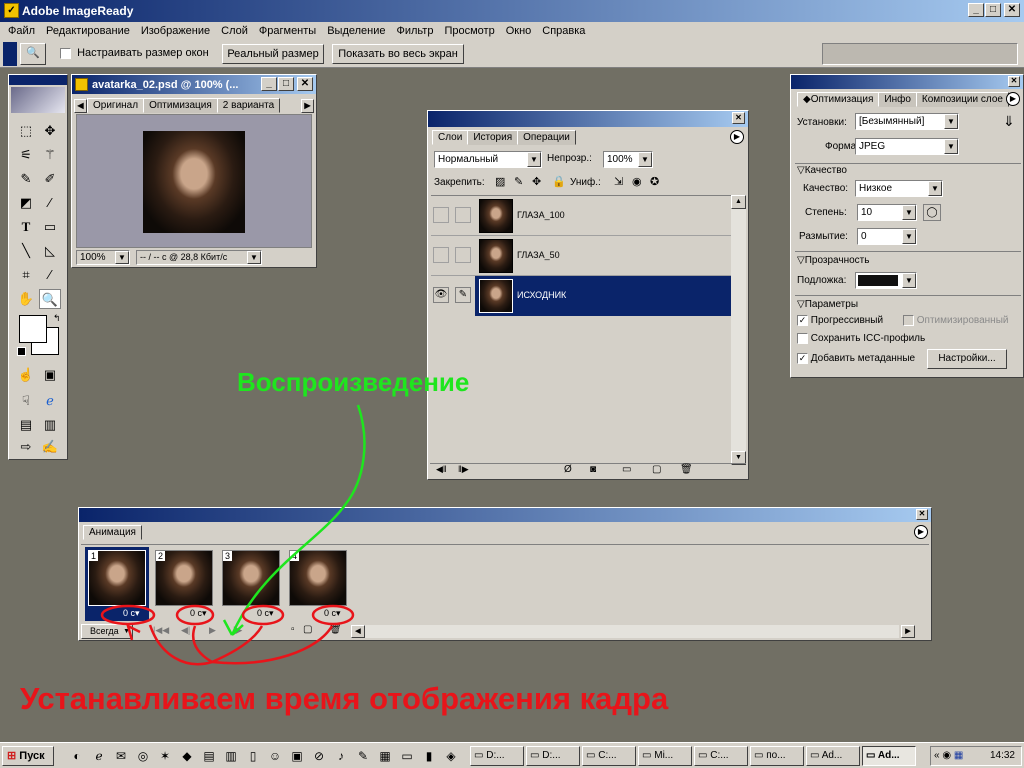  Describe the element at coordinates (253, 756) in the screenshot. I see `doc-icon: ▯` at that location.